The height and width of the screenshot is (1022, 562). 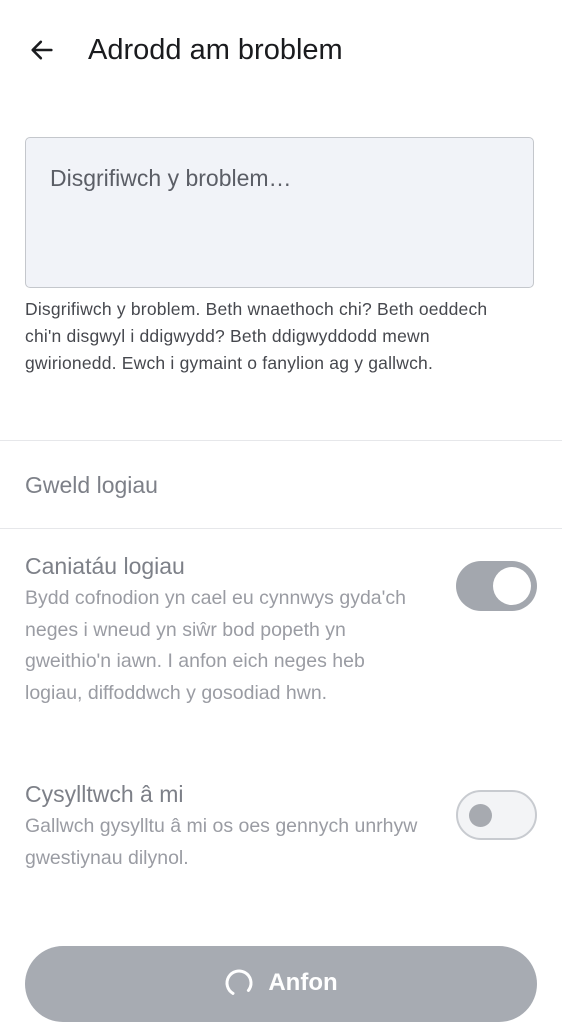 I want to click on app-bar: Adrodd am broblem, so click(x=281, y=50).